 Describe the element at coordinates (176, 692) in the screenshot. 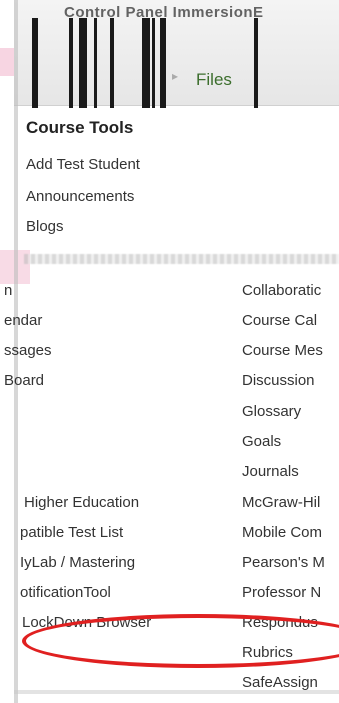

I see `frame-edge` at that location.